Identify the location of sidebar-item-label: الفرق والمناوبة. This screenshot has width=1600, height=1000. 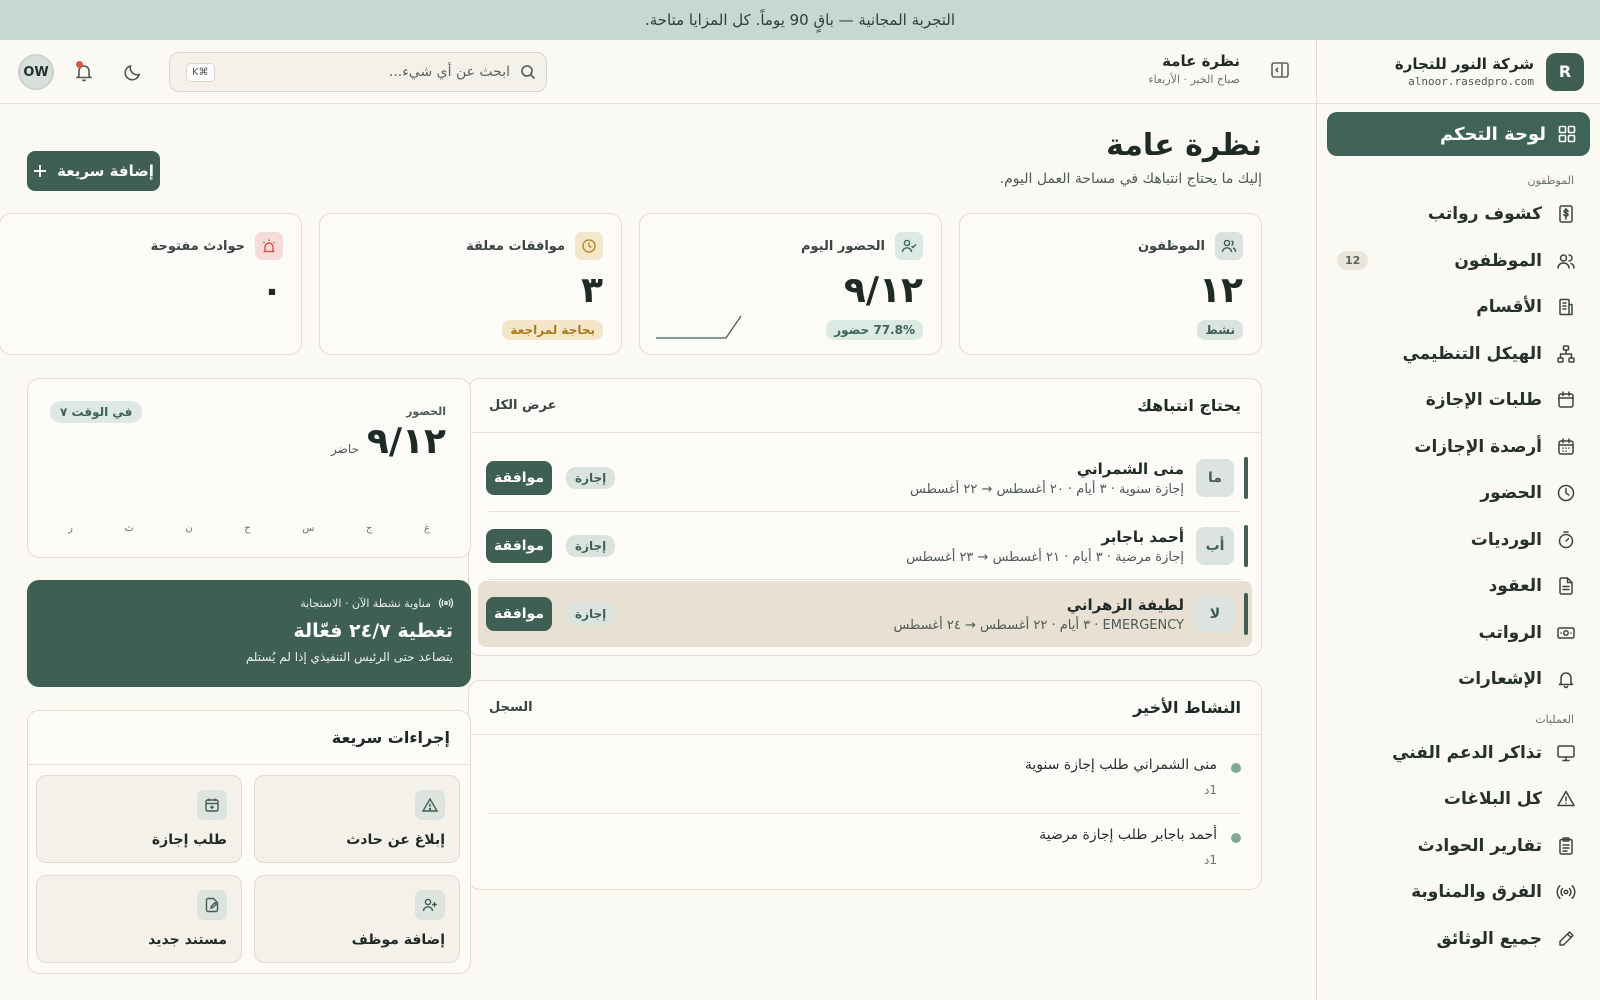
(1476, 892).